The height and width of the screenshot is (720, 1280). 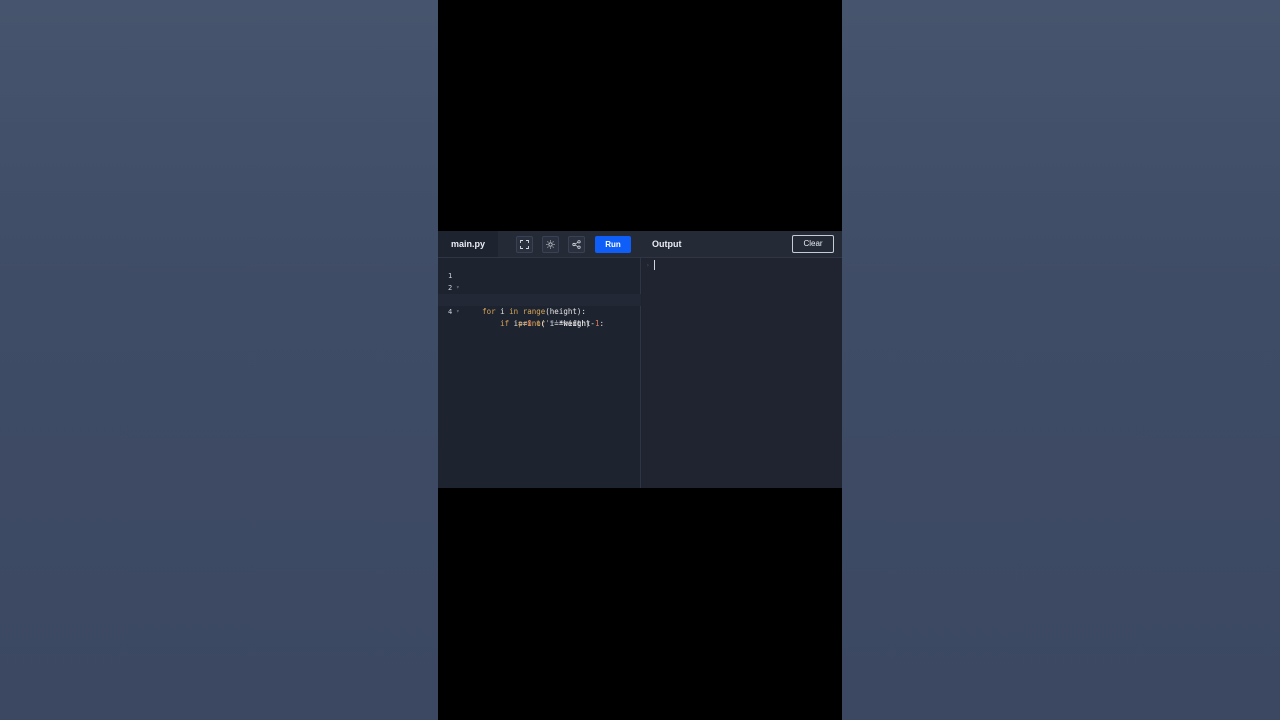 What do you see at coordinates (648, 265) in the screenshot?
I see `prompt-marker: ›` at bounding box center [648, 265].